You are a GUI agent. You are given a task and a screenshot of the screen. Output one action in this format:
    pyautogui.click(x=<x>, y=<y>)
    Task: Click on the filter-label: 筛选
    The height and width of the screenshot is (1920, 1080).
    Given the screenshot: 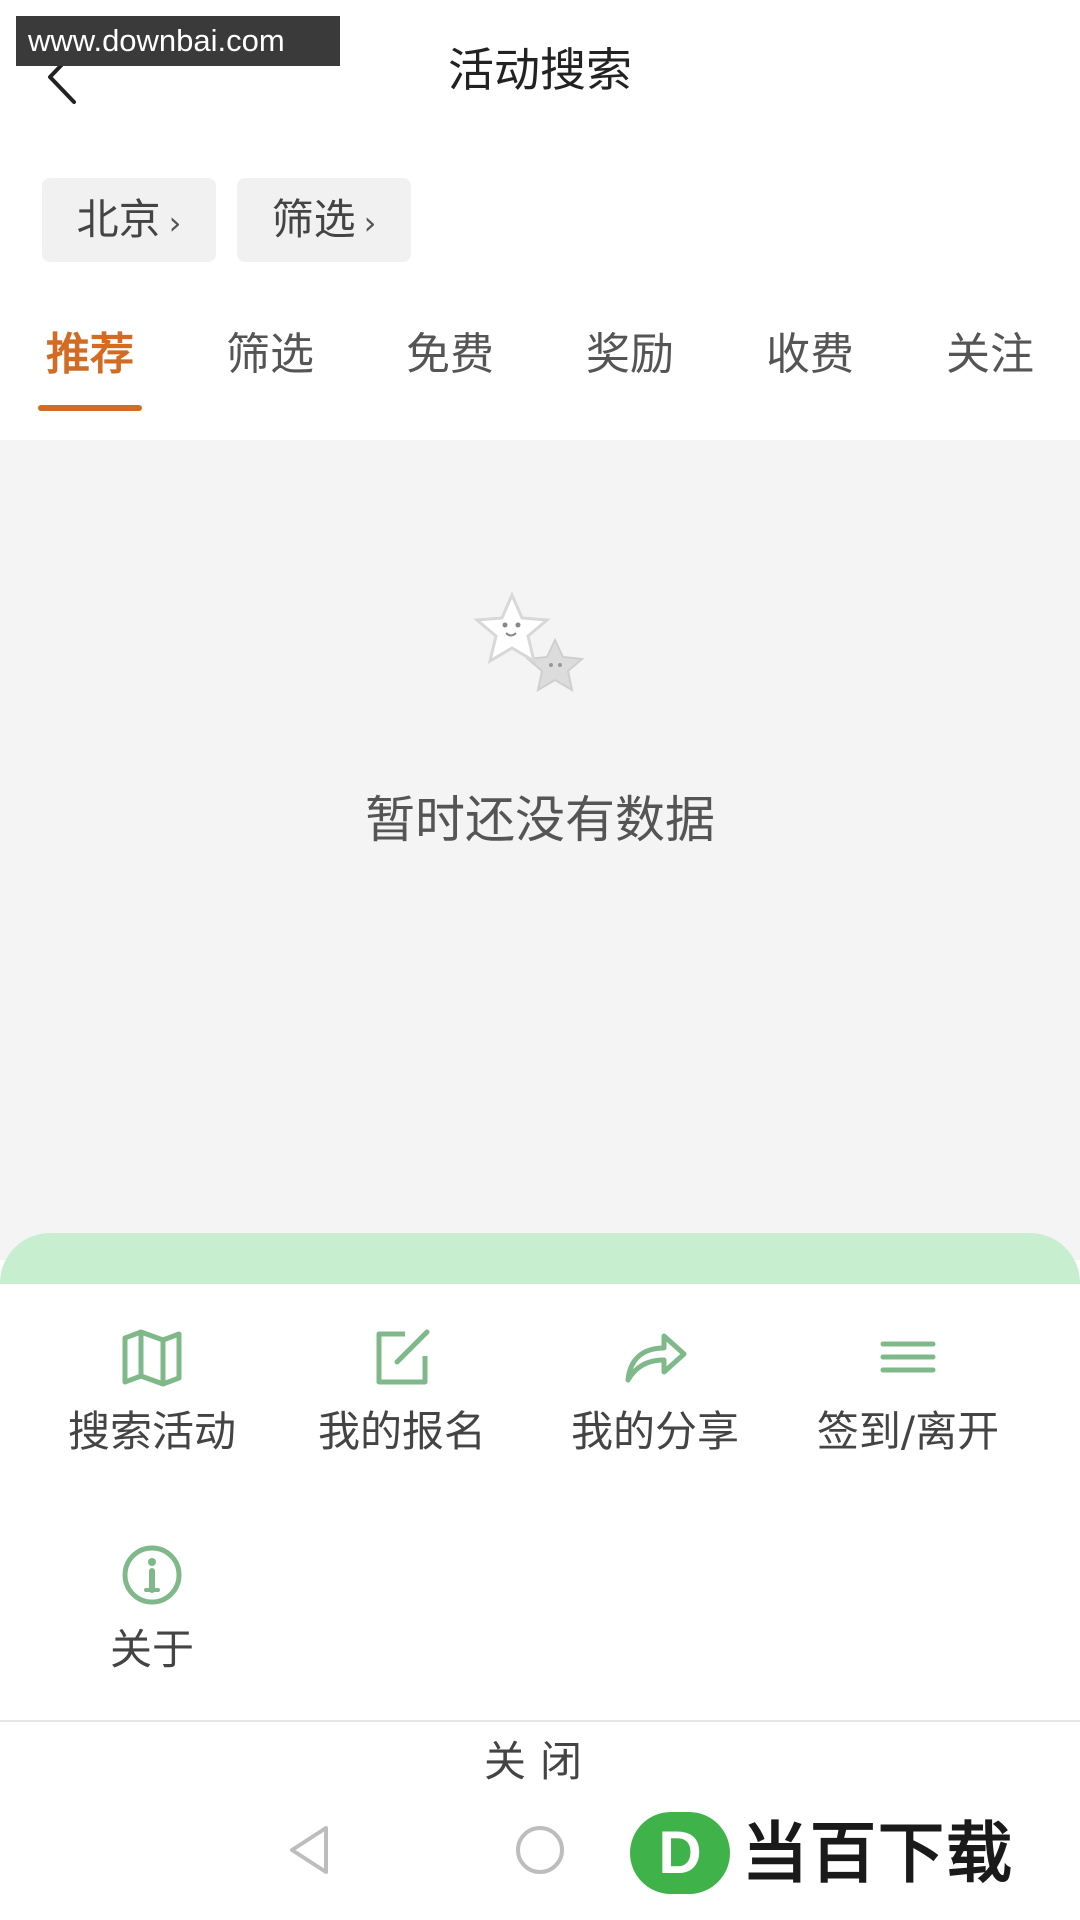 What is the action you would take?
    pyautogui.click(x=313, y=219)
    